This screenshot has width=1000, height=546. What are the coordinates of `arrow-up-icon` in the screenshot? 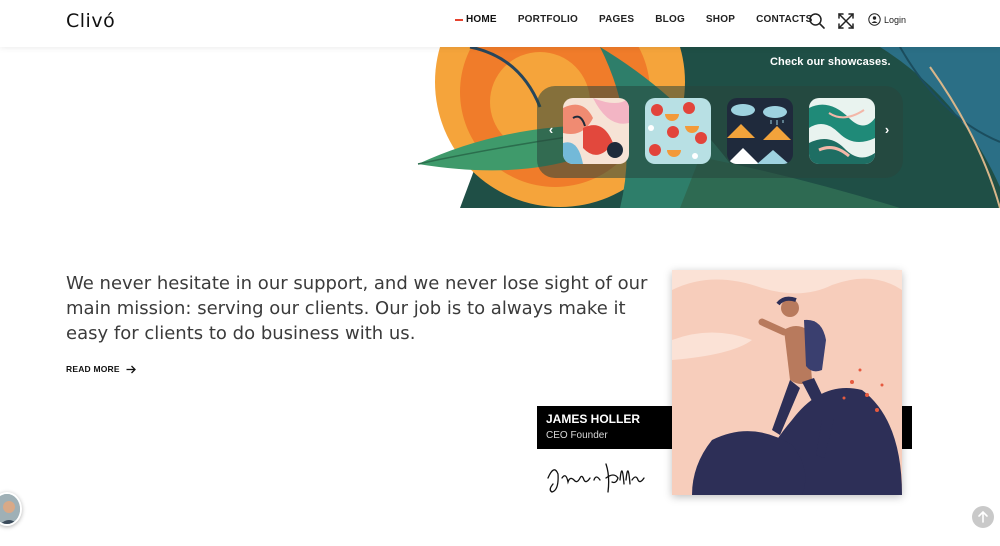 It's located at (983, 516).